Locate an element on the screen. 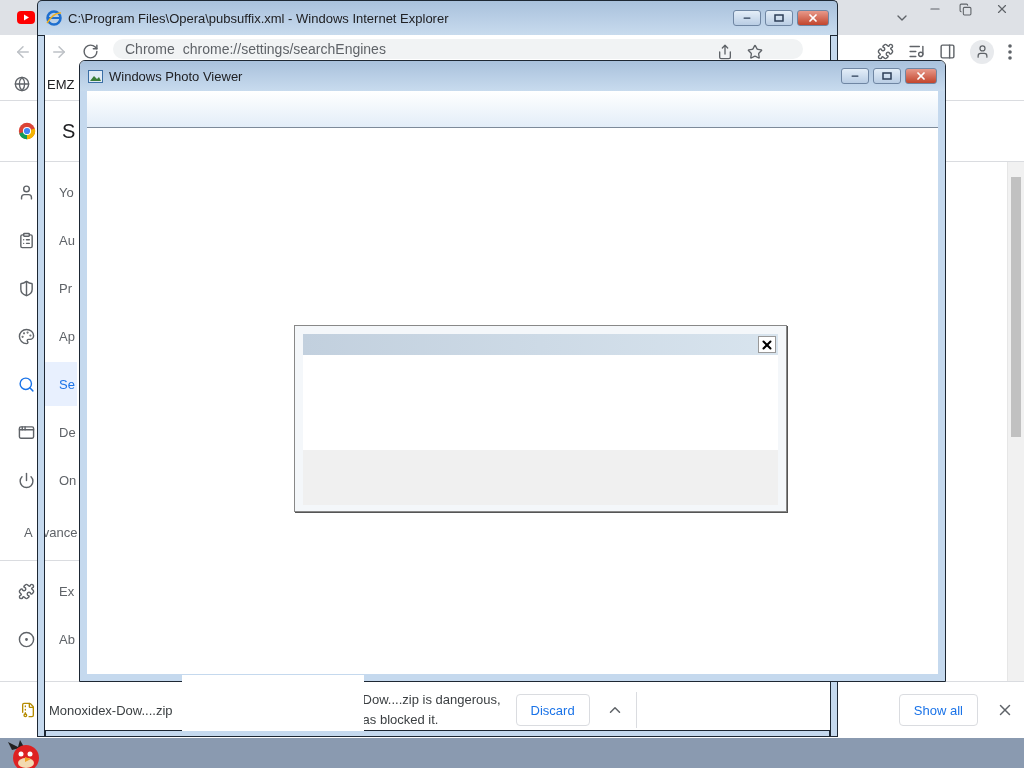 The height and width of the screenshot is (768, 1024). menu-button is located at coordinates (1010, 51).